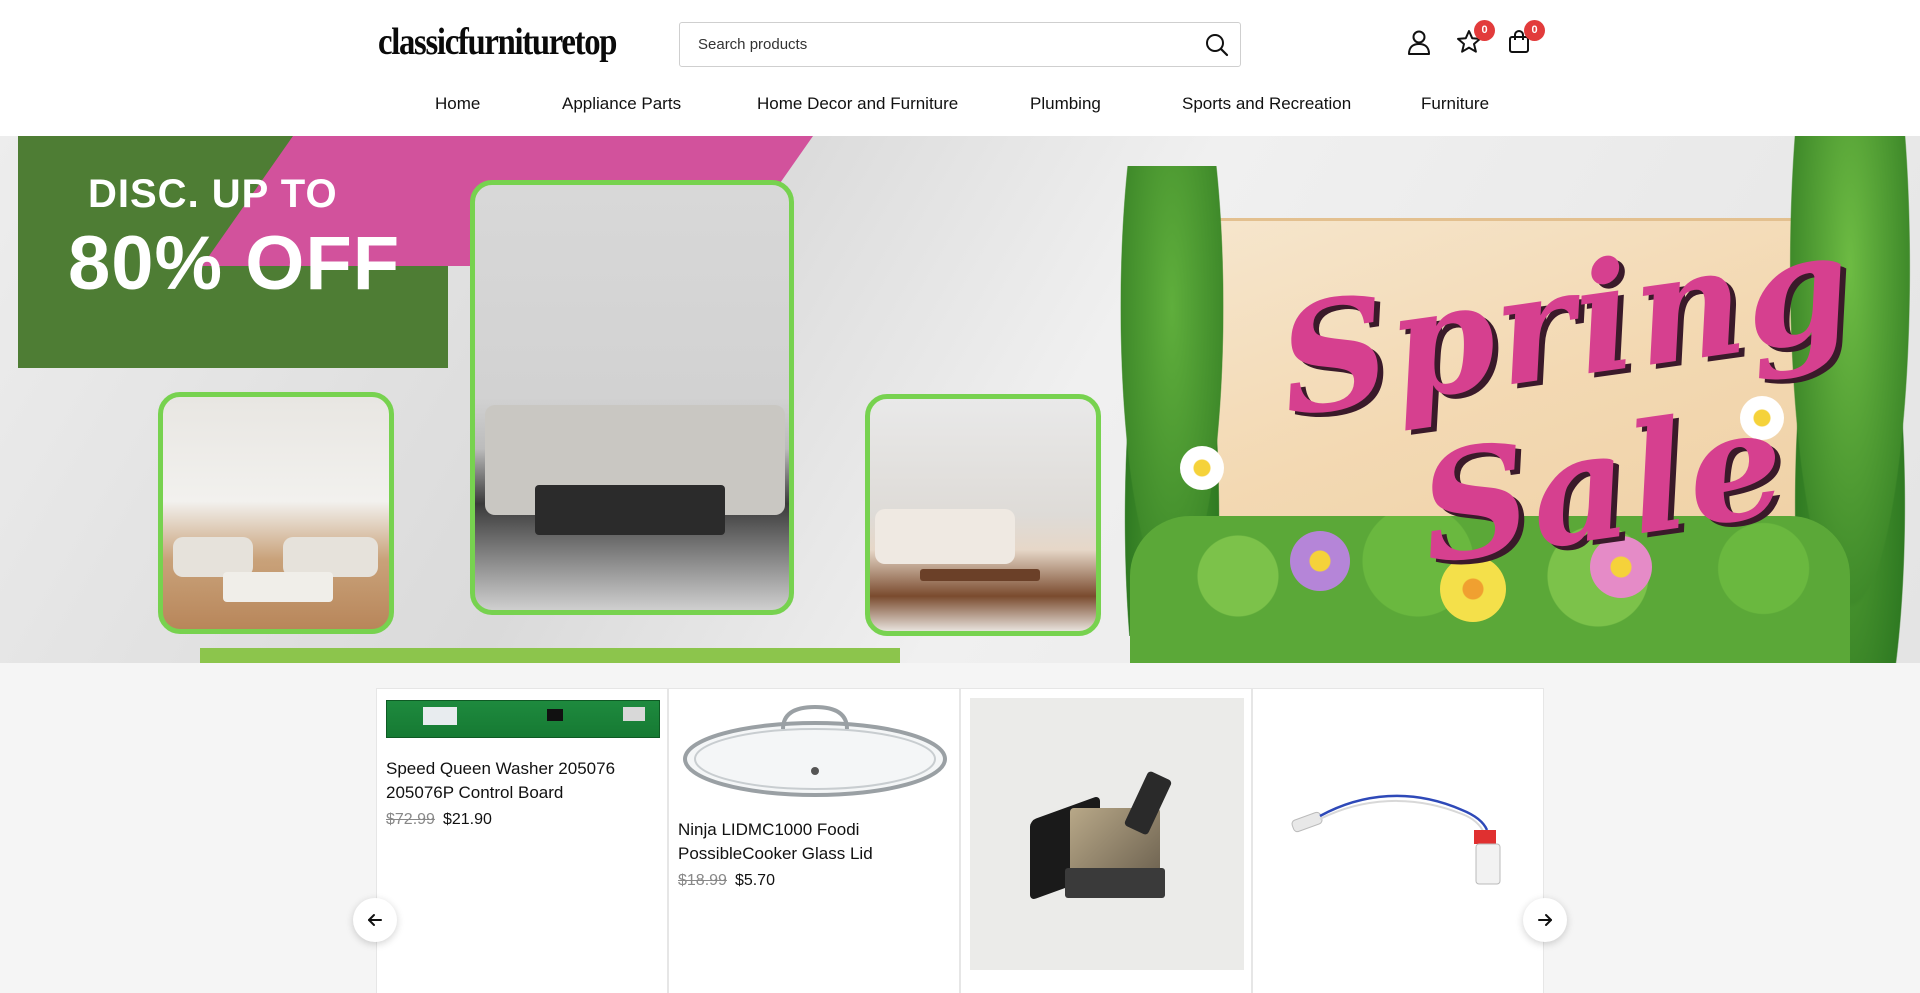  What do you see at coordinates (457, 104) in the screenshot?
I see `nav-item-home: Home` at bounding box center [457, 104].